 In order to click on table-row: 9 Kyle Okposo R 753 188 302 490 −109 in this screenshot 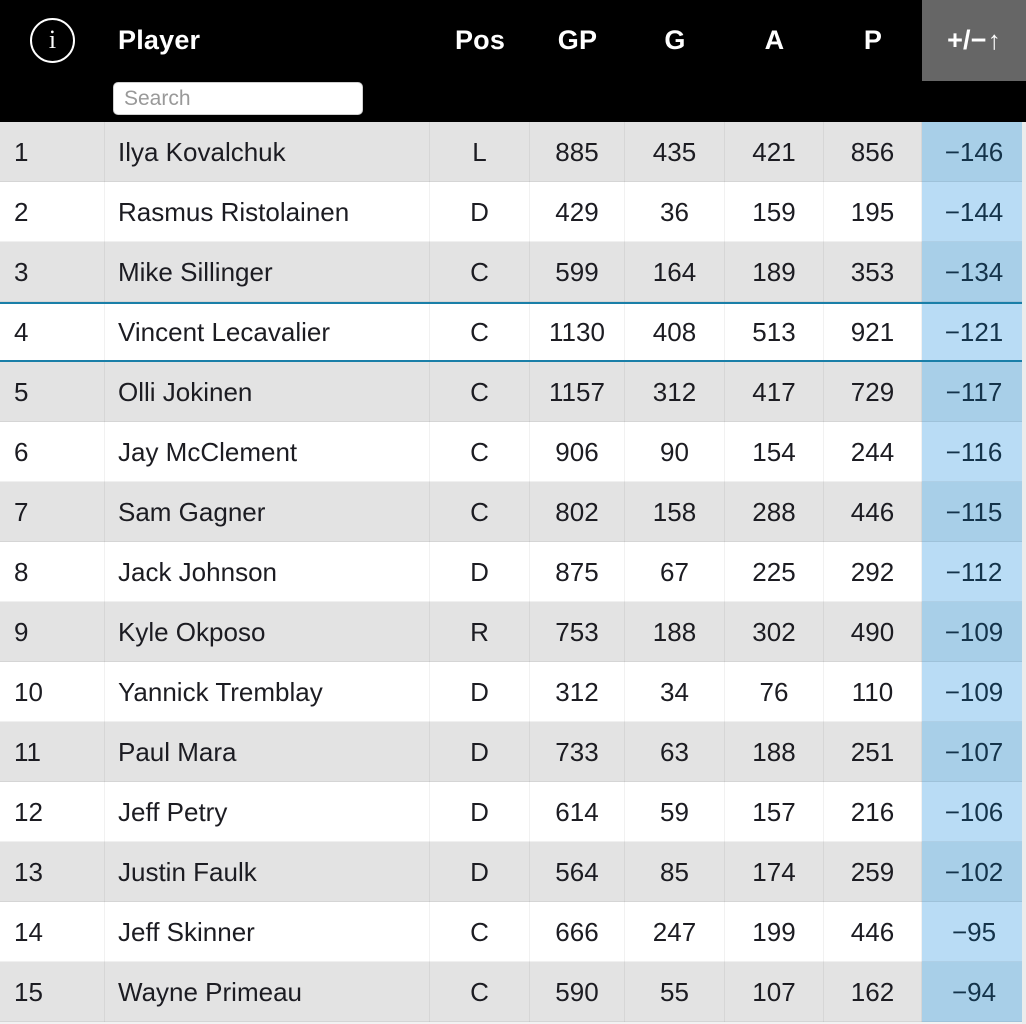, I will do `click(513, 632)`.